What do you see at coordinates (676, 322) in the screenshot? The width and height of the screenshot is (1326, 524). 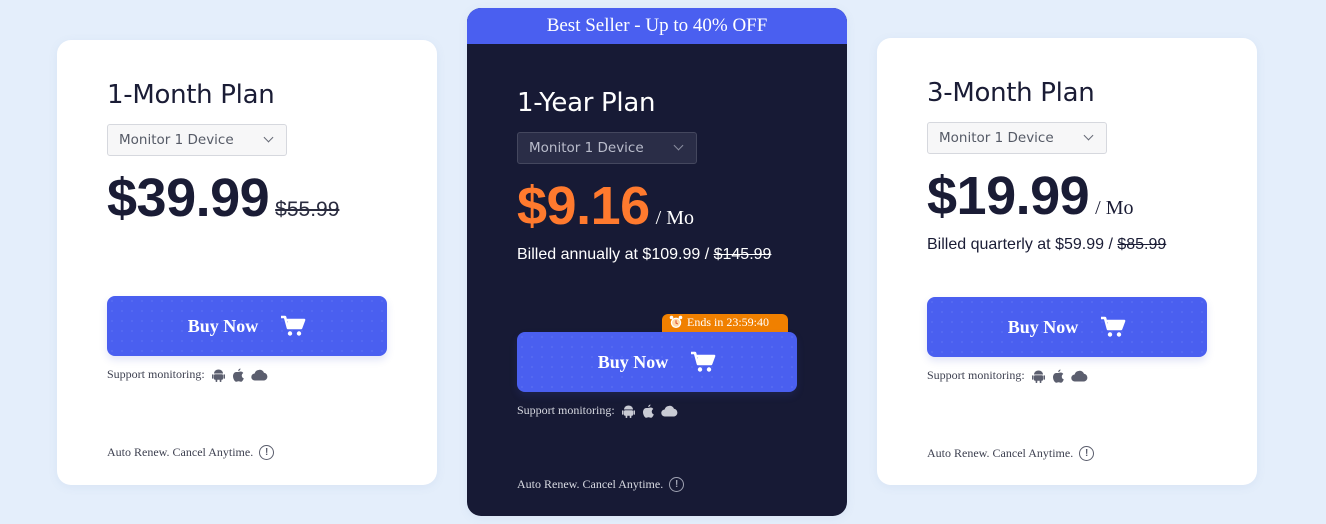 I see `alarm-clock-icon` at bounding box center [676, 322].